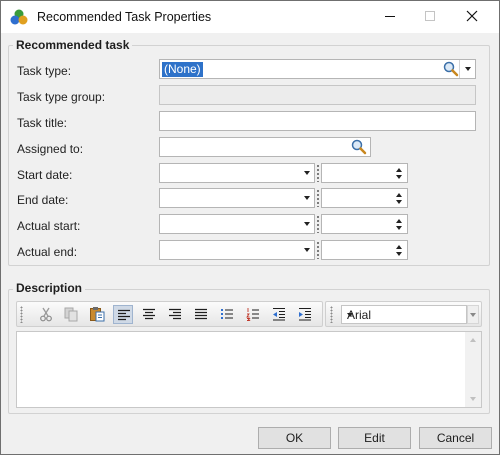 Image resolution: width=500 pixels, height=455 pixels. I want to click on title-bar: Recommended Task Properties, so click(250, 17).